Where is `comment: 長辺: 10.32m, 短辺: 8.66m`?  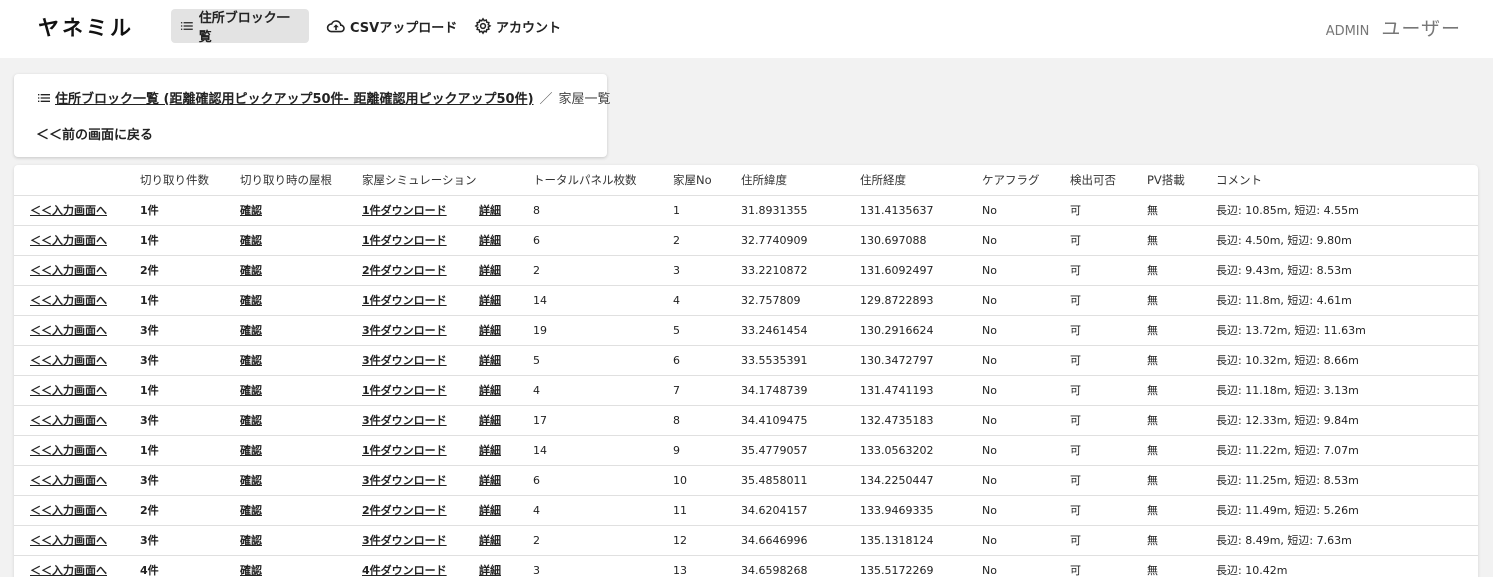
comment: 長辺: 10.32m, 短辺: 8.66m is located at coordinates (1287, 360).